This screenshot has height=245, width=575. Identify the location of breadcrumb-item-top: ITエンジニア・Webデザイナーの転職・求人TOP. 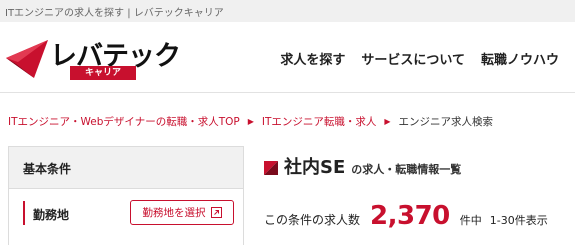
(124, 121).